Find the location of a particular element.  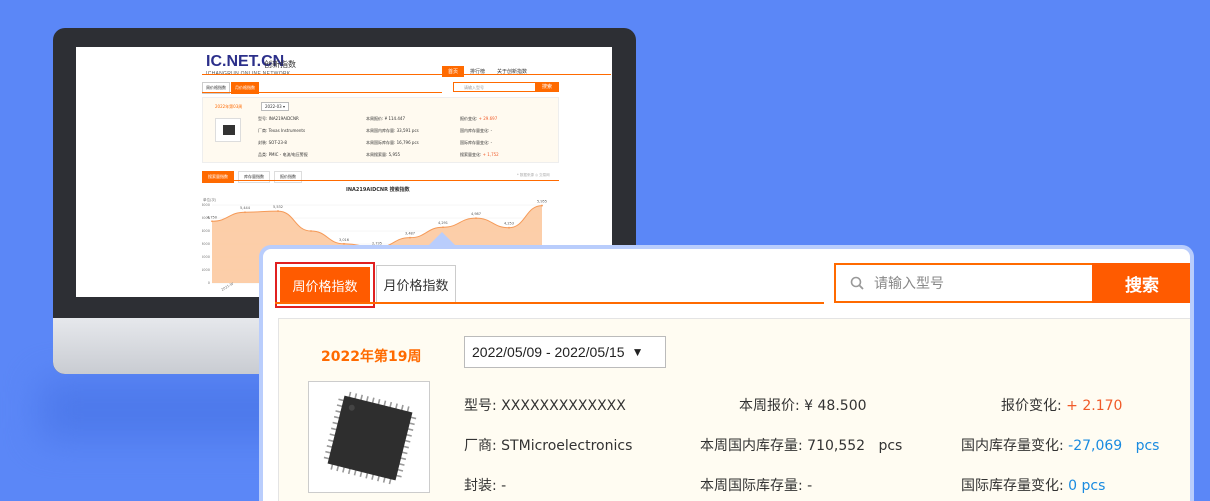

field-domestic-stock: 本周国内库存量: 710,552 pcs is located at coordinates (801, 446).